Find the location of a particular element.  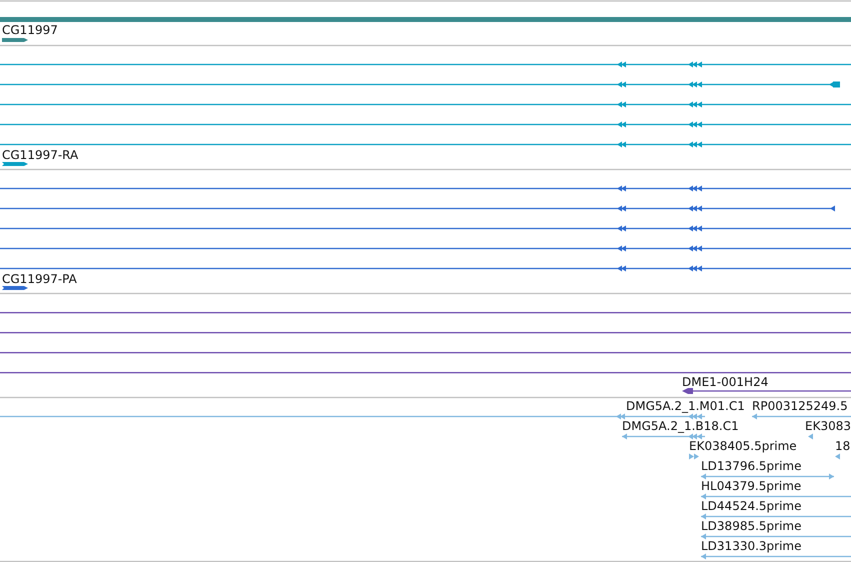

est-label: EK3083 is located at coordinates (828, 426).